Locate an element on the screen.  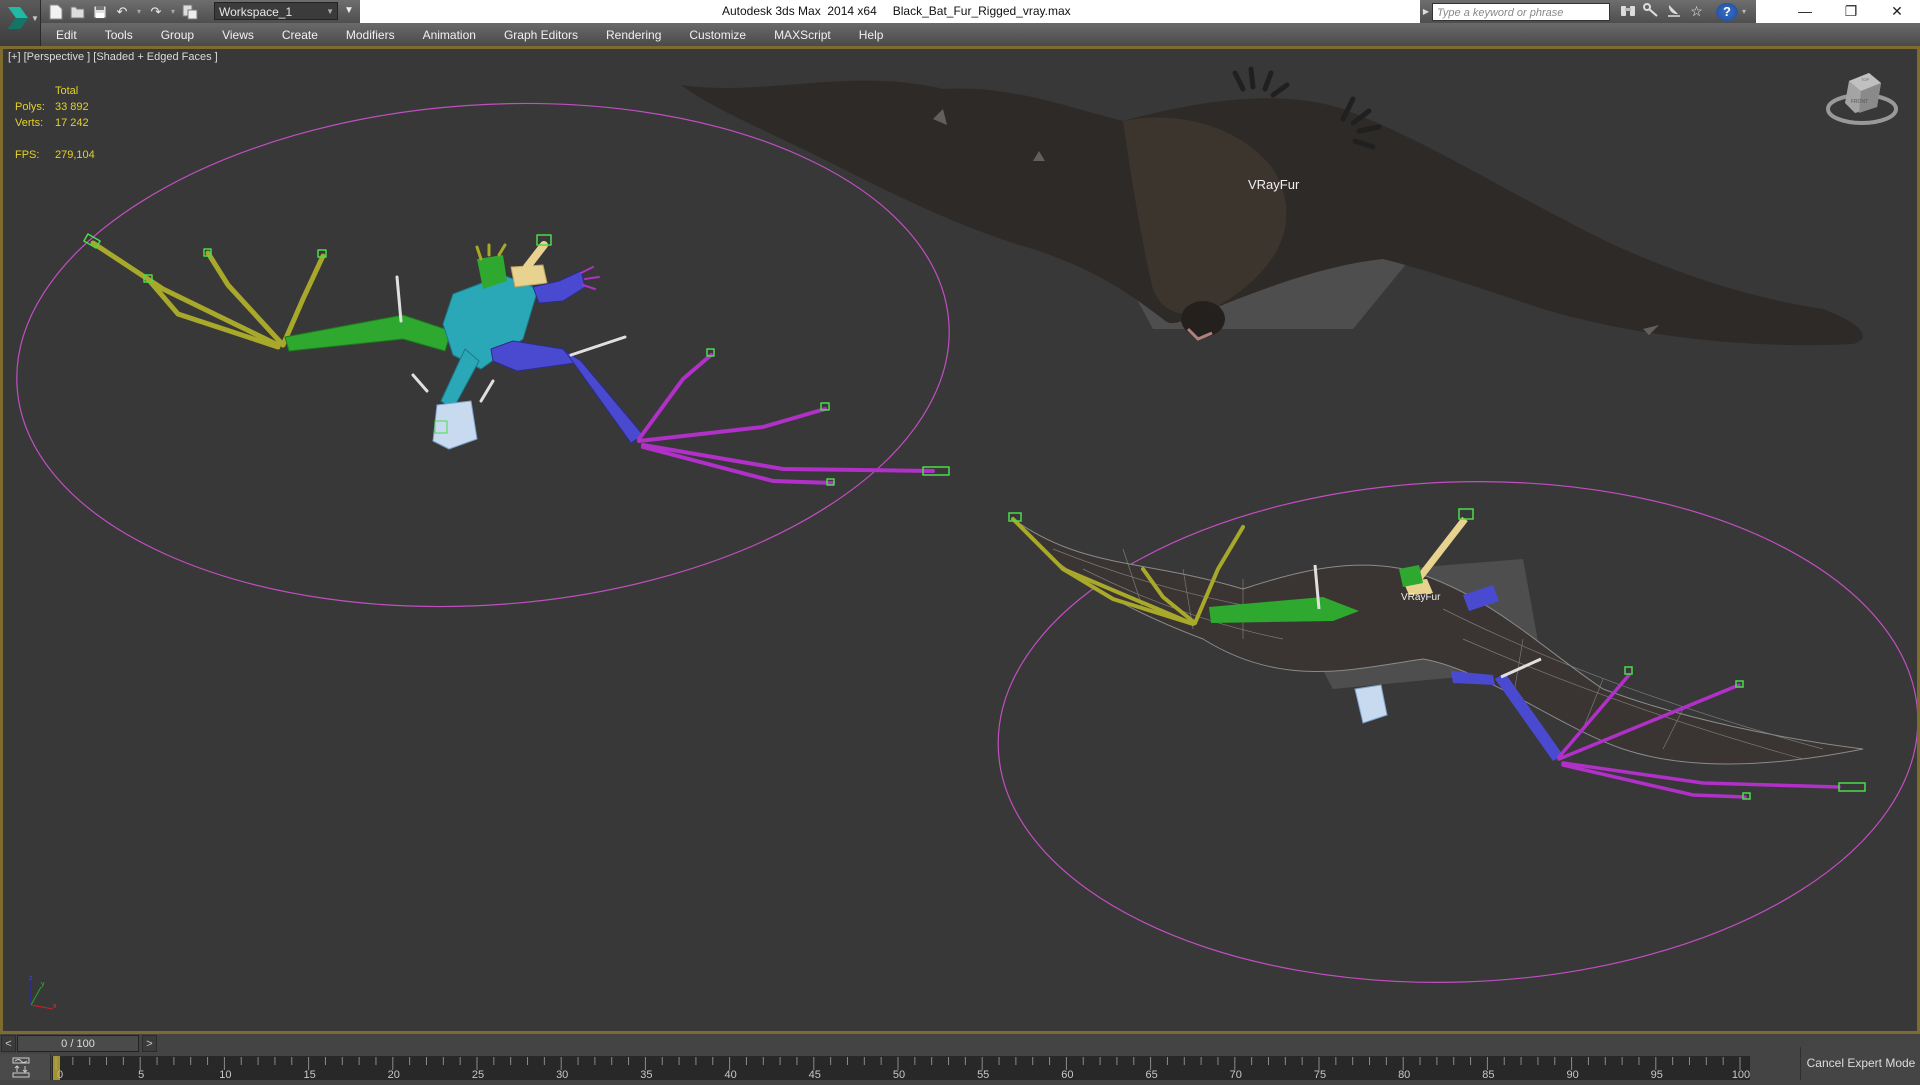
3dsmax-logo-icon is located at coordinates (18, 18).